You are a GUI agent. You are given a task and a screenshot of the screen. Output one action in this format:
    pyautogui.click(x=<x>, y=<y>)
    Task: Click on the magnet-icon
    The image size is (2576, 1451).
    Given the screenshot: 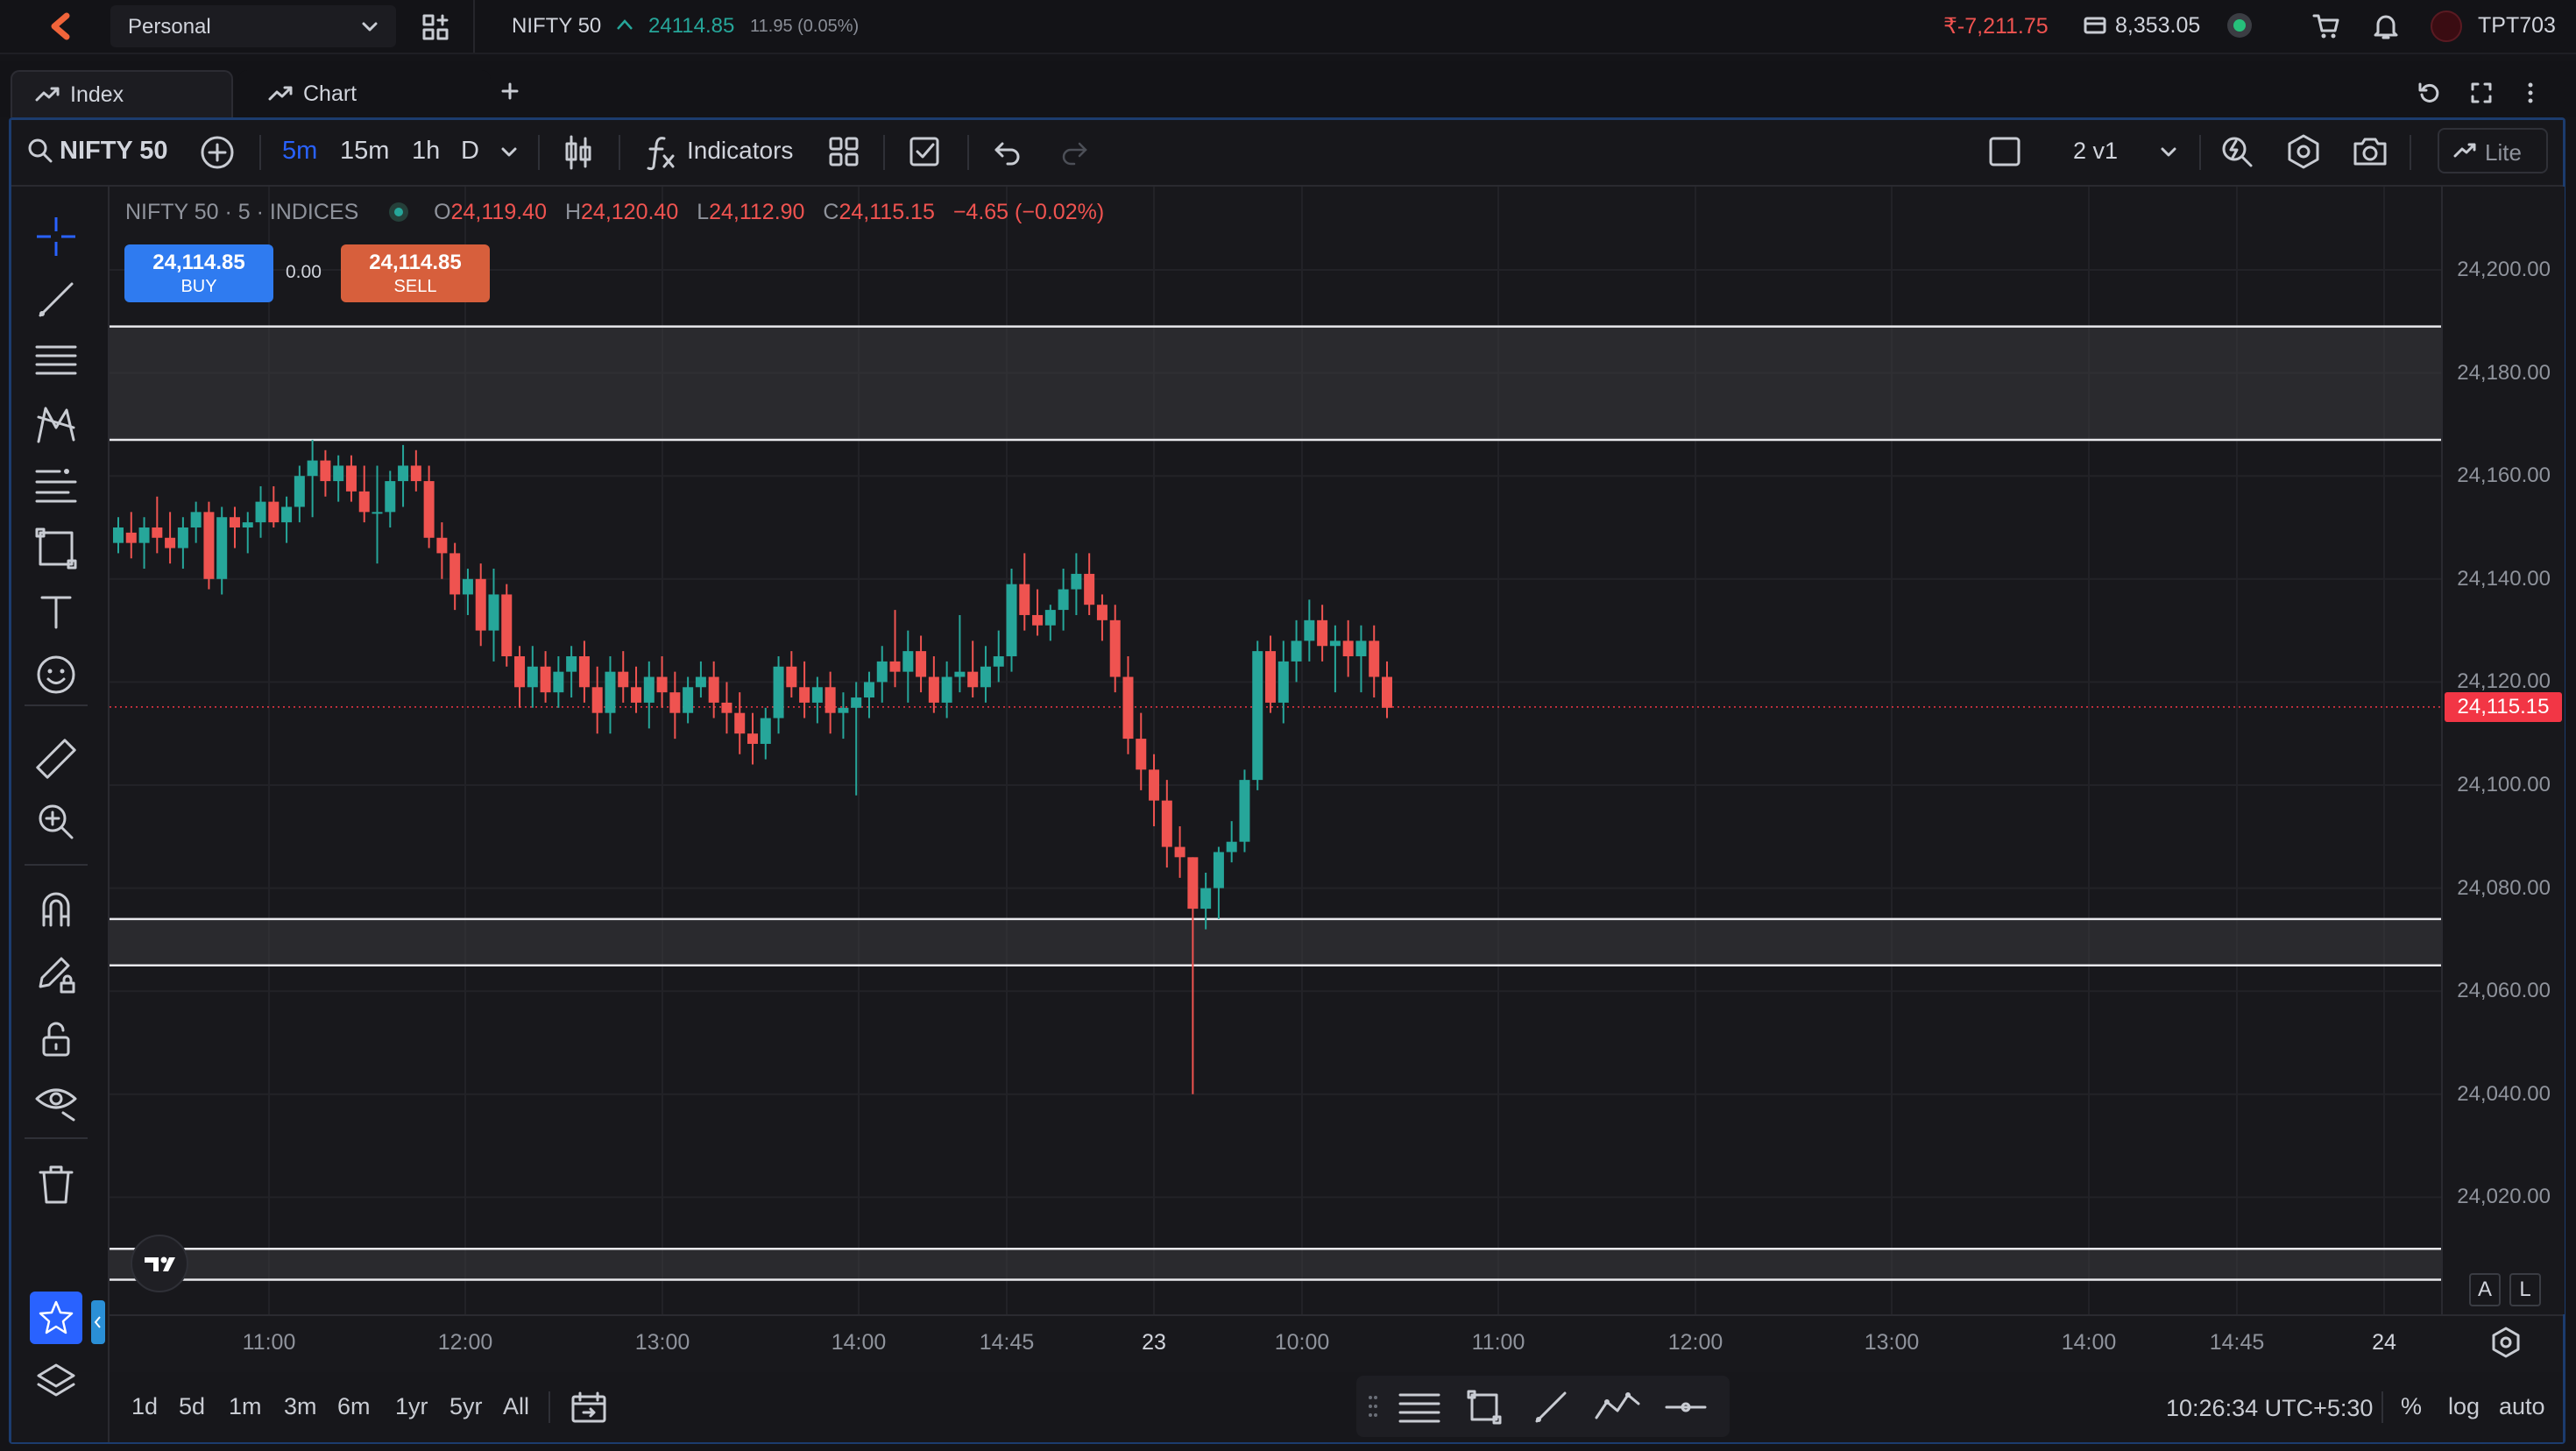 What is the action you would take?
    pyautogui.click(x=56, y=909)
    